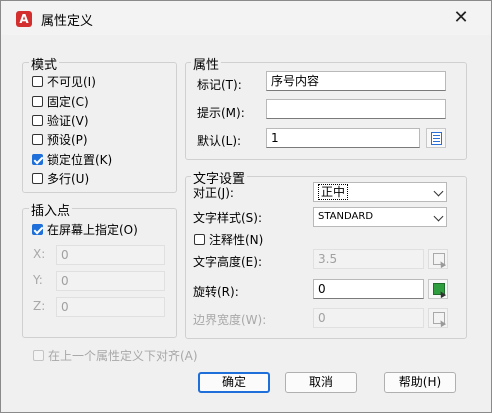 The image size is (492, 413). Describe the element at coordinates (110, 255) in the screenshot. I see `x-input: 0` at that location.